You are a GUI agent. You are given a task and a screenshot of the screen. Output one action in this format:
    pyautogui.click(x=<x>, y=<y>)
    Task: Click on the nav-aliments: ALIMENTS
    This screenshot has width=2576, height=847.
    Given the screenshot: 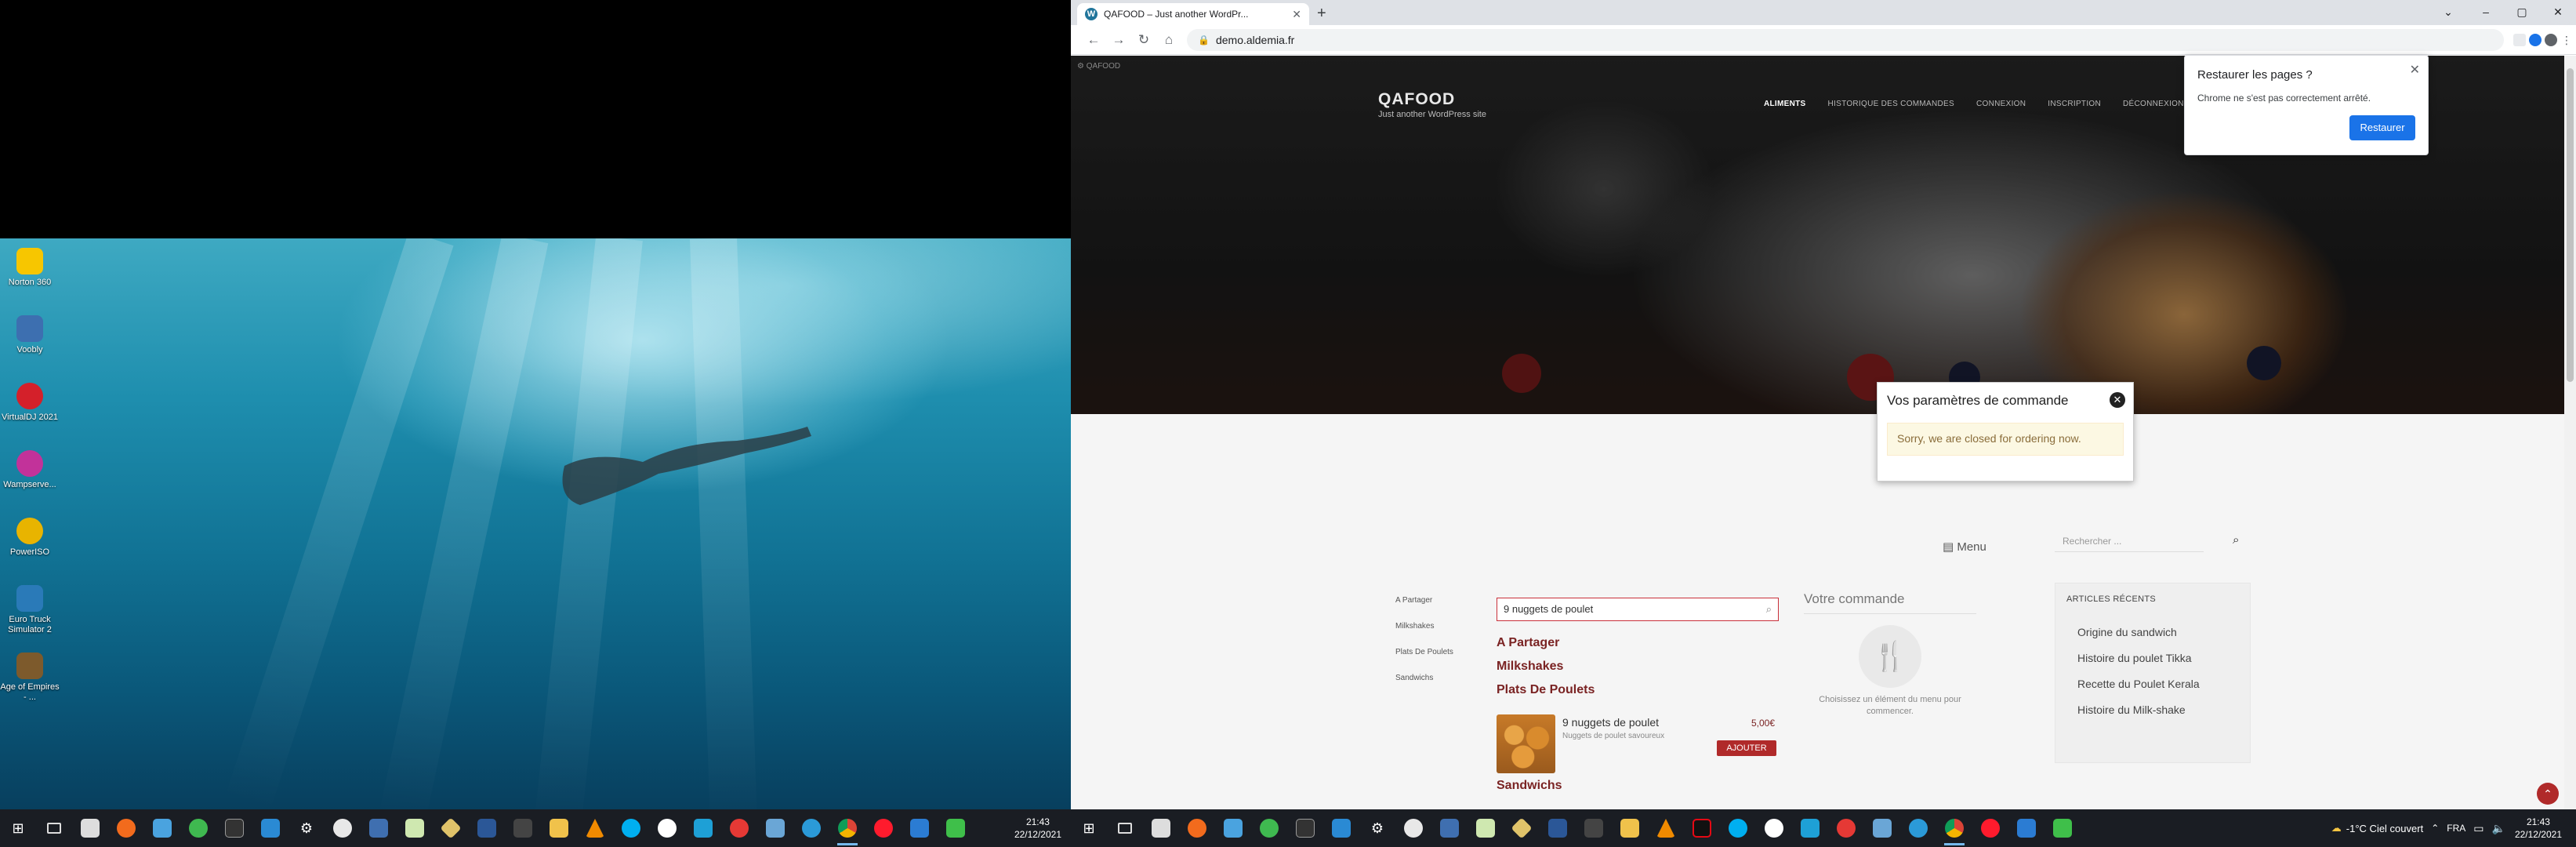 What is the action you would take?
    pyautogui.click(x=1785, y=104)
    